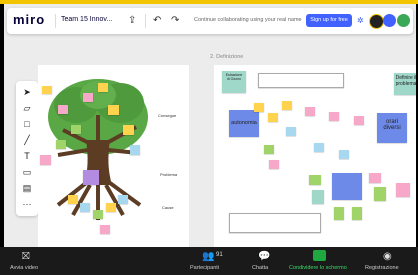 The height and width of the screenshot is (275, 418). I want to click on video-off-icon: ⛝, so click(26, 256).